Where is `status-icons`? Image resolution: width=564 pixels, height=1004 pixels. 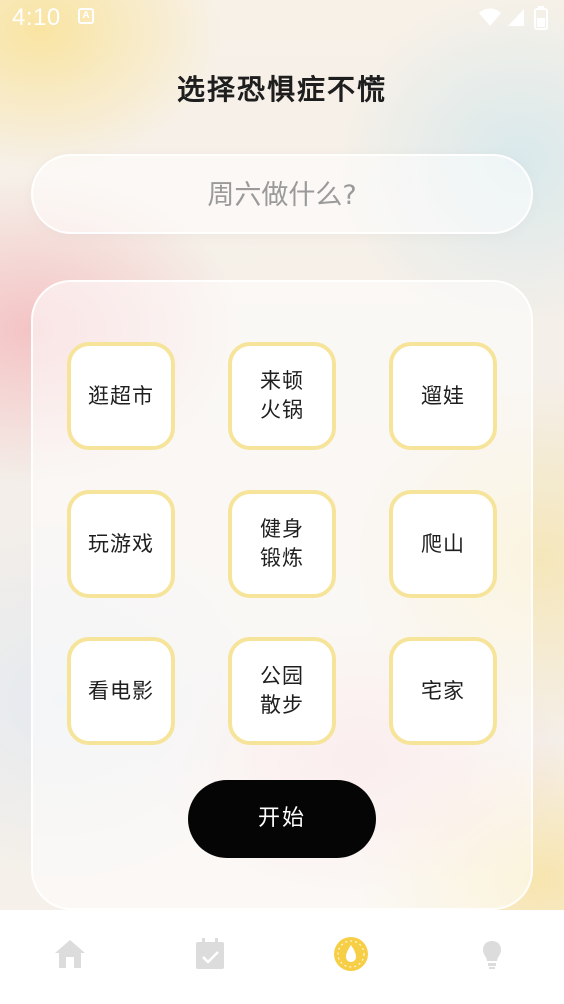 status-icons is located at coordinates (514, 18).